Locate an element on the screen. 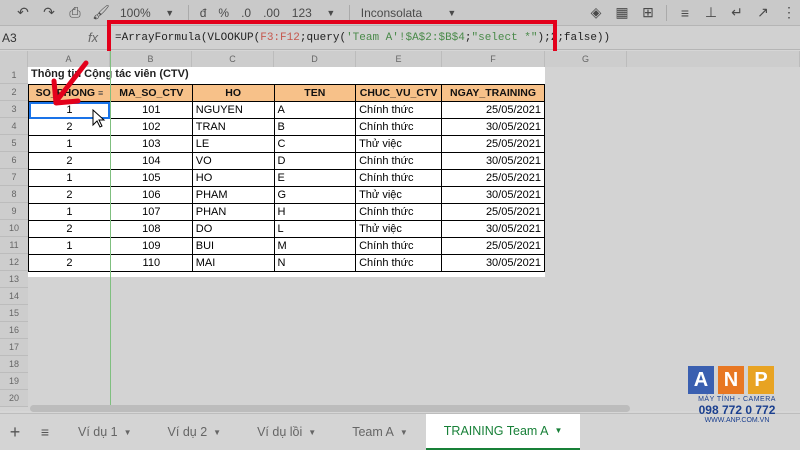 This screenshot has width=800, height=450. table-cell: PHAN is located at coordinates (233, 212).